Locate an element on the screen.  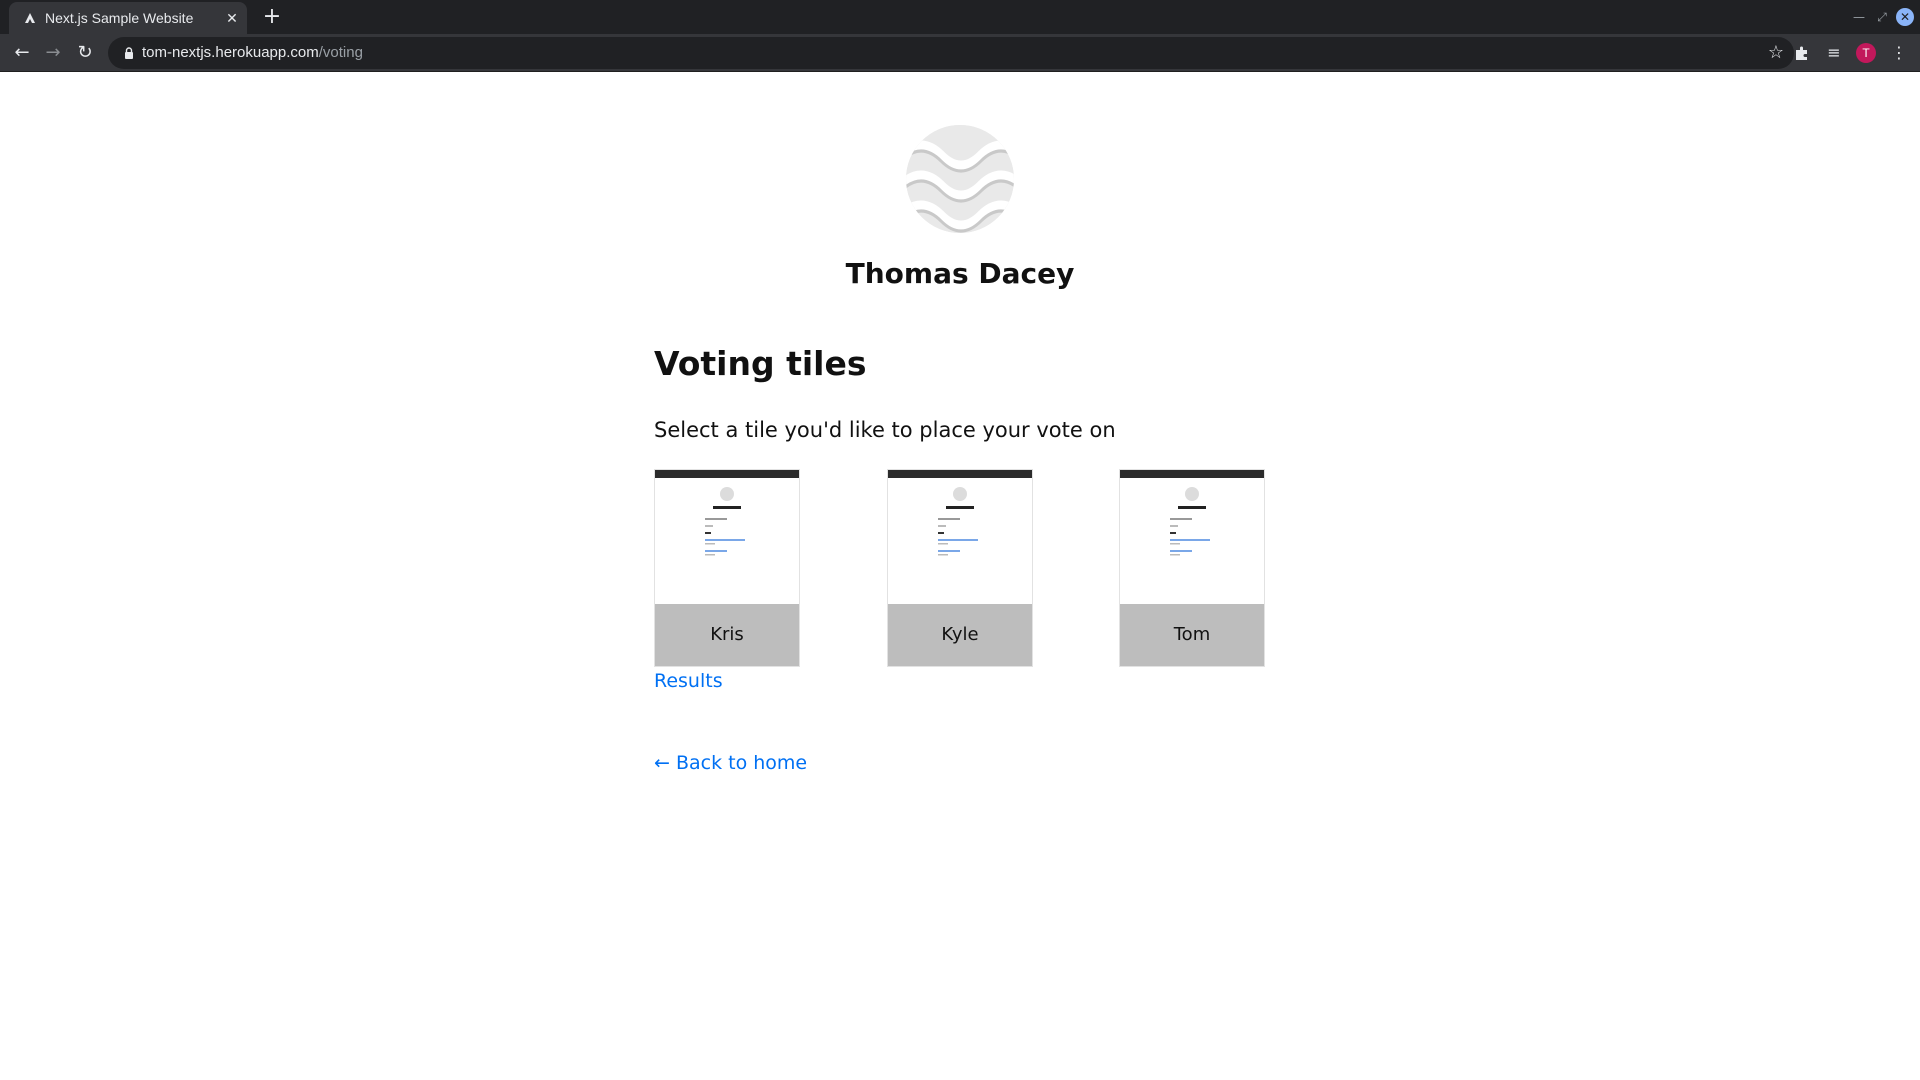
page-title: Voting tiles is located at coordinates (760, 363).